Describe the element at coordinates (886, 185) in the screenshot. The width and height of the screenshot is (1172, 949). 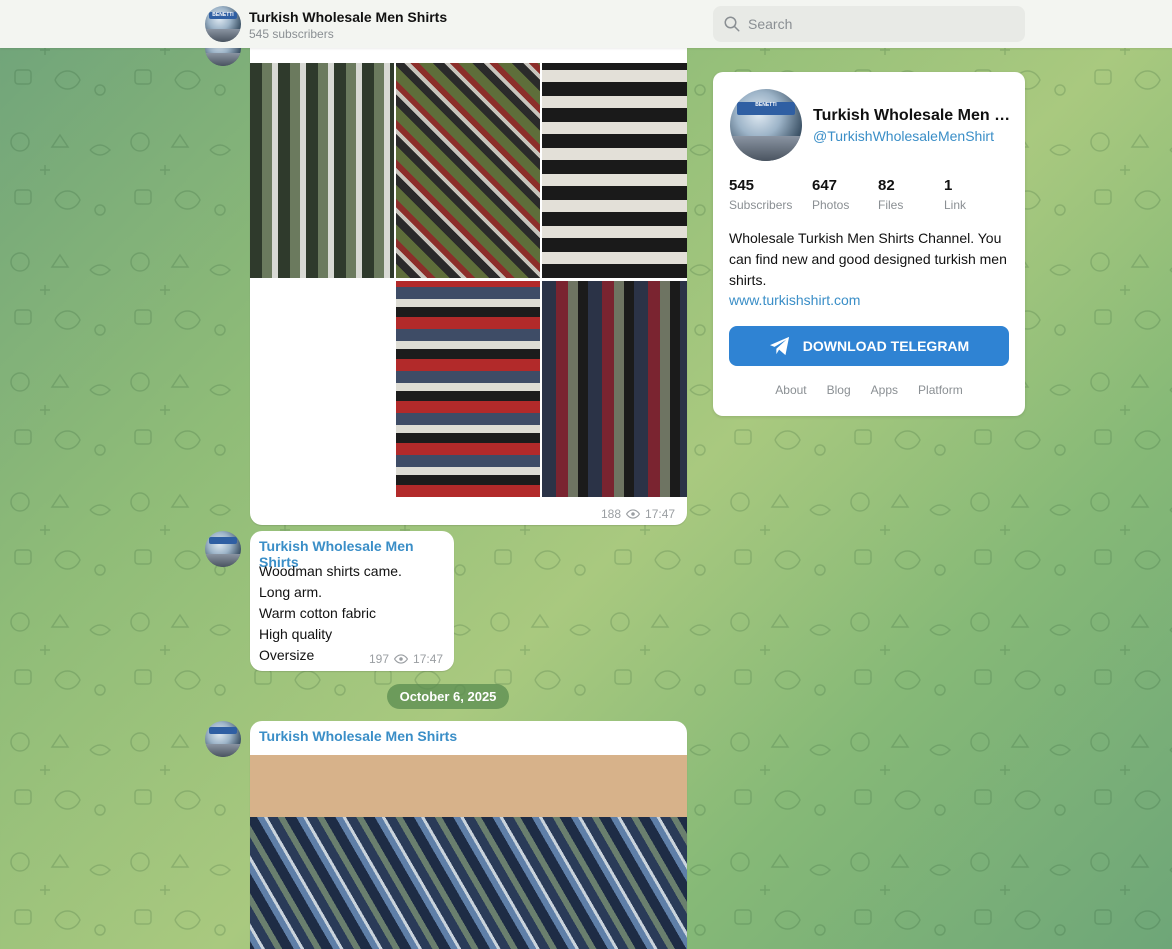
I see `stat-number: 82` at that location.